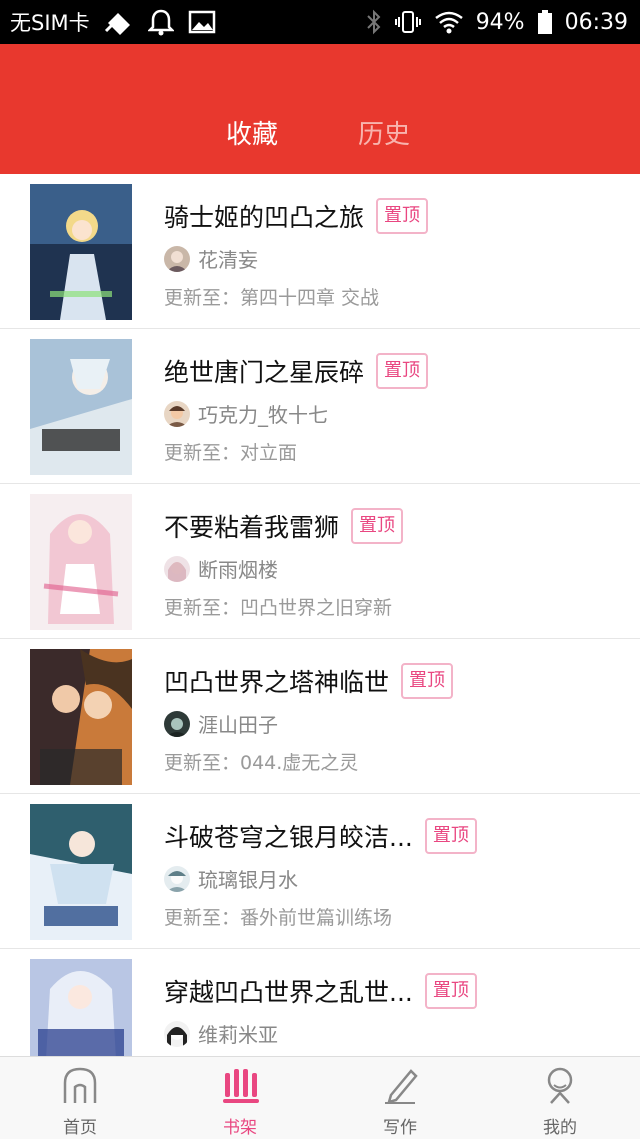  I want to click on bluetooth-icon, so click(374, 22).